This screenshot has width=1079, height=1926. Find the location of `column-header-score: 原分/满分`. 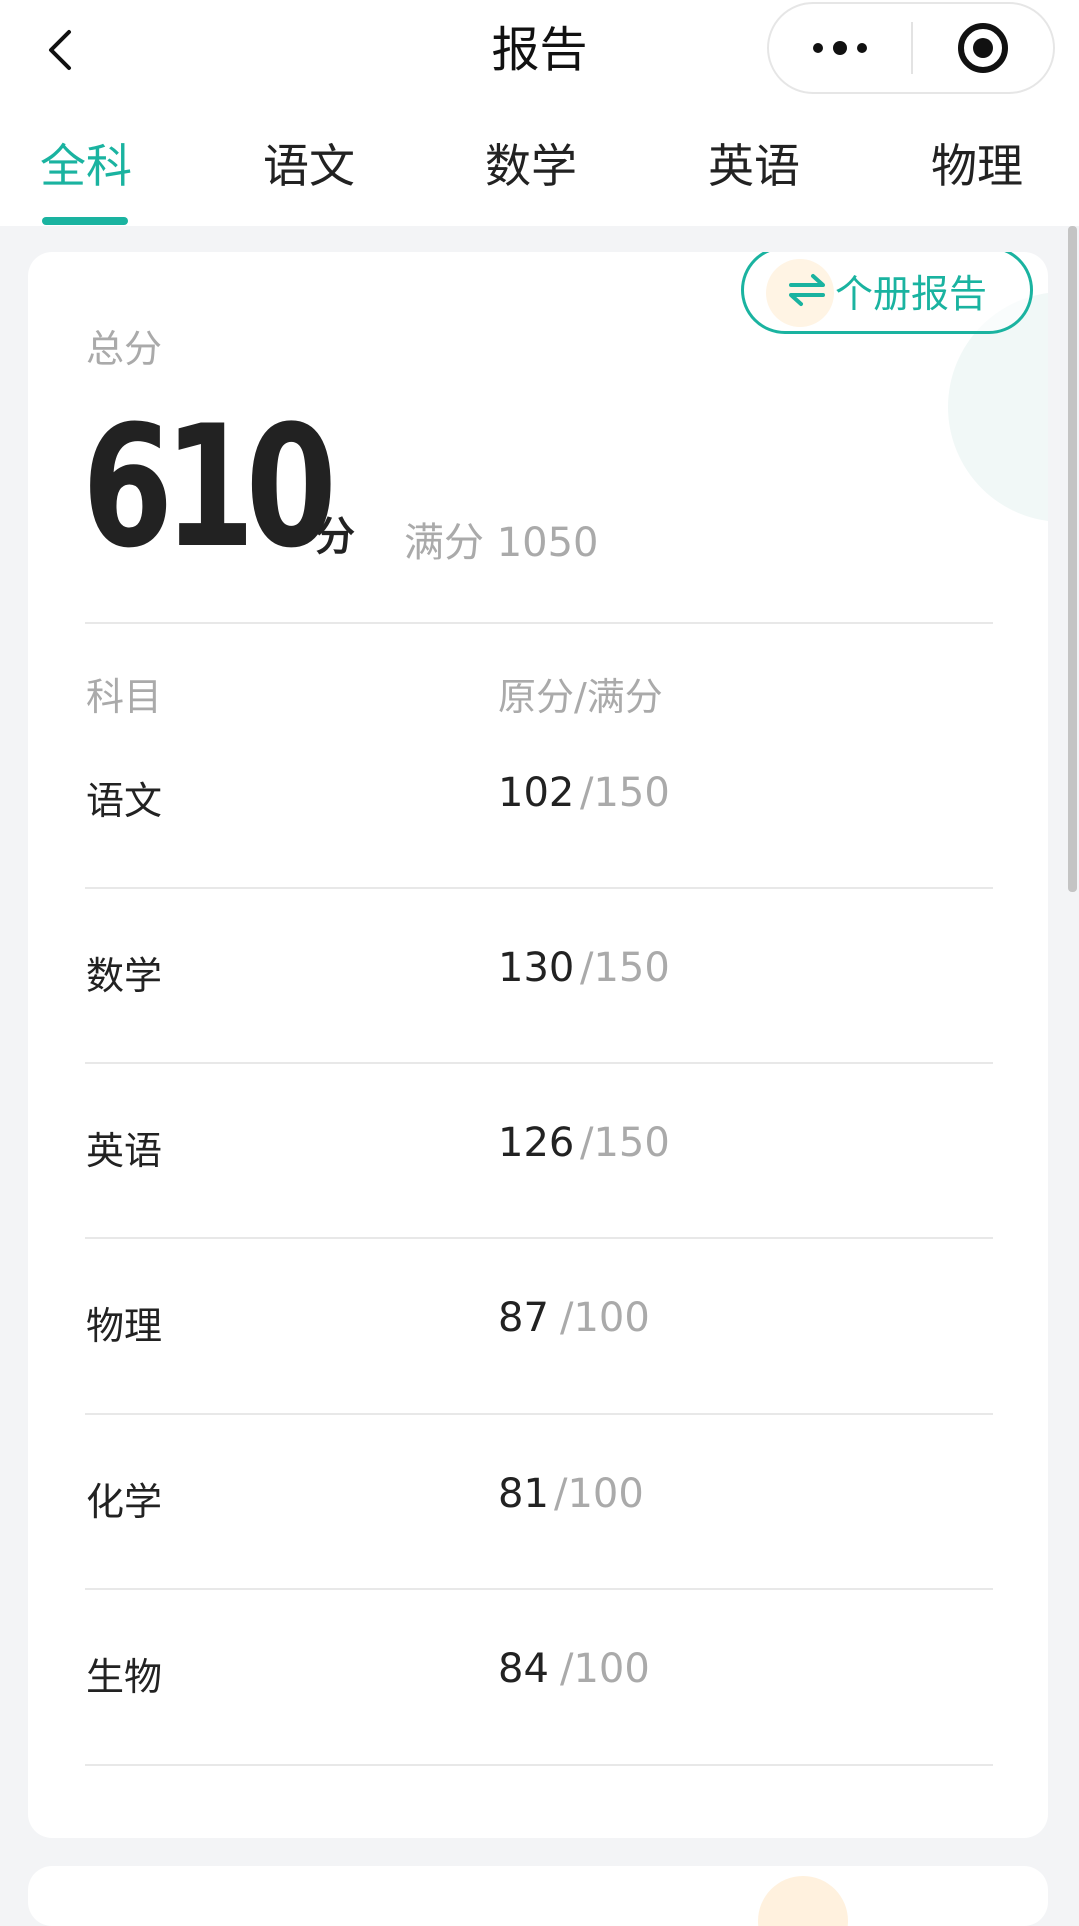

column-header-score: 原分/满分 is located at coordinates (580, 697).